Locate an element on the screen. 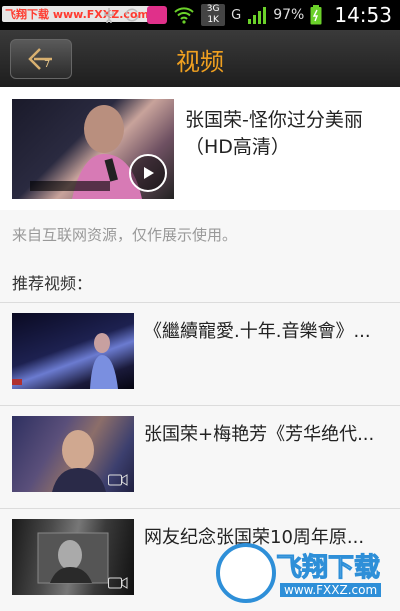 Image resolution: width=400 pixels, height=611 pixels. clock: 14:53 is located at coordinates (363, 15).